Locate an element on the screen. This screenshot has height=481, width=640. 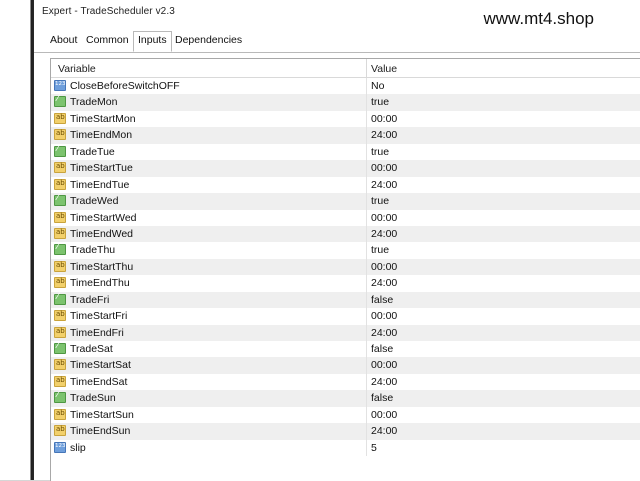
table-row: TimeStartWed 00:00 is located at coordinates (345, 217).